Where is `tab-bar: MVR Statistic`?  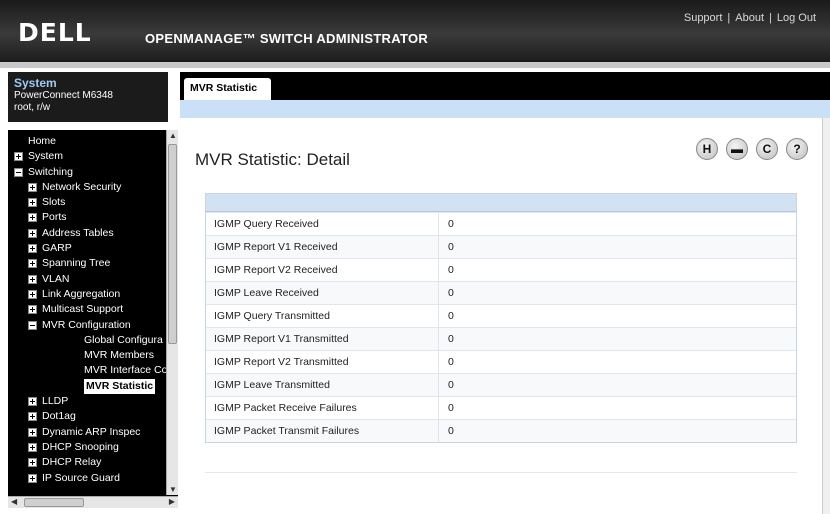 tab-bar: MVR Statistic is located at coordinates (505, 86).